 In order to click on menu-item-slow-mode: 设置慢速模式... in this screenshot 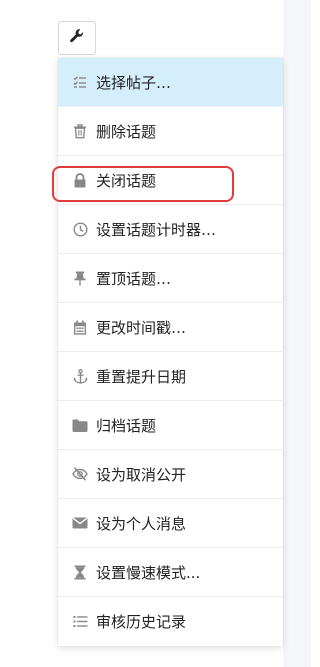, I will do `click(170, 572)`.